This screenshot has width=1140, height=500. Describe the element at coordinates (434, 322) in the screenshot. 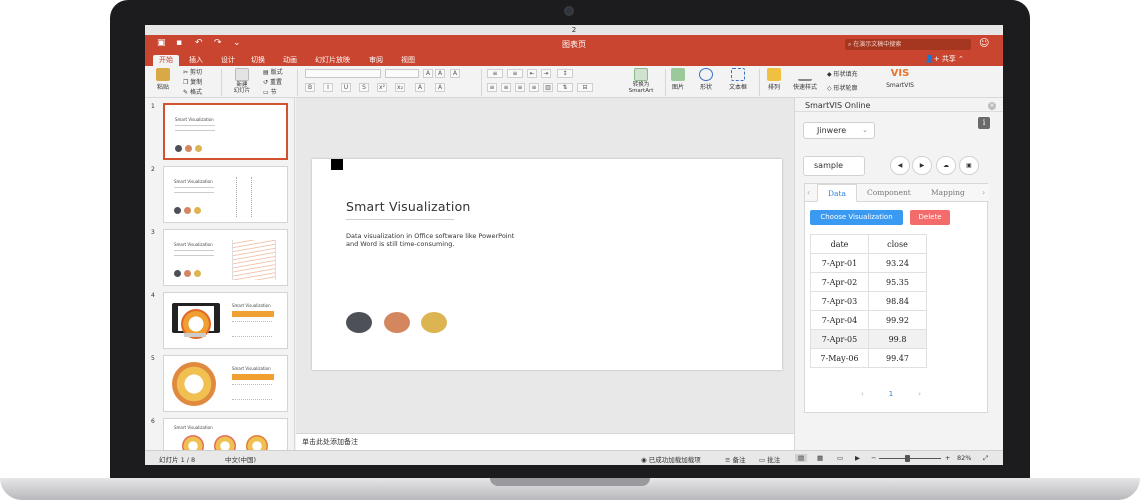

I see `yellow-circle` at that location.